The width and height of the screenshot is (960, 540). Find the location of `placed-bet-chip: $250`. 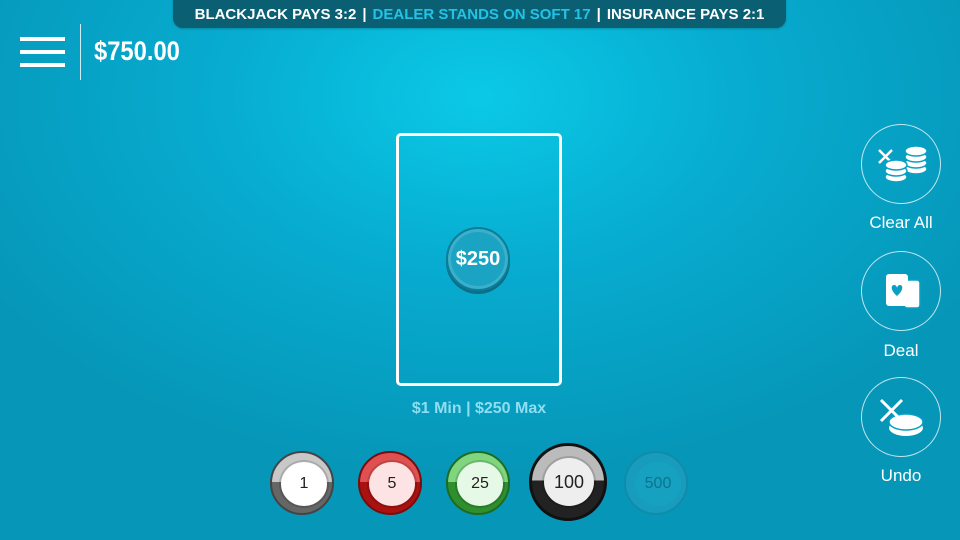

placed-bet-chip: $250 is located at coordinates (478, 259).